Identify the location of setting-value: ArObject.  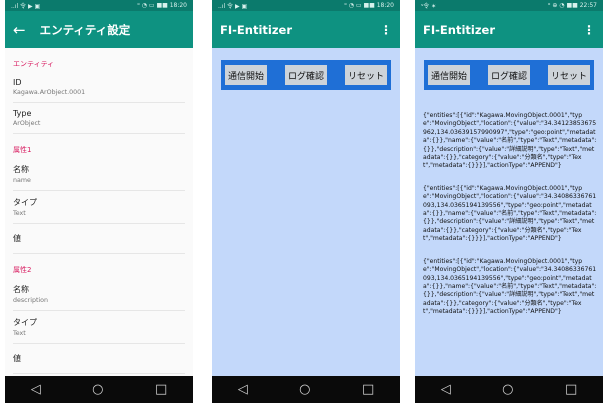
(27, 123).